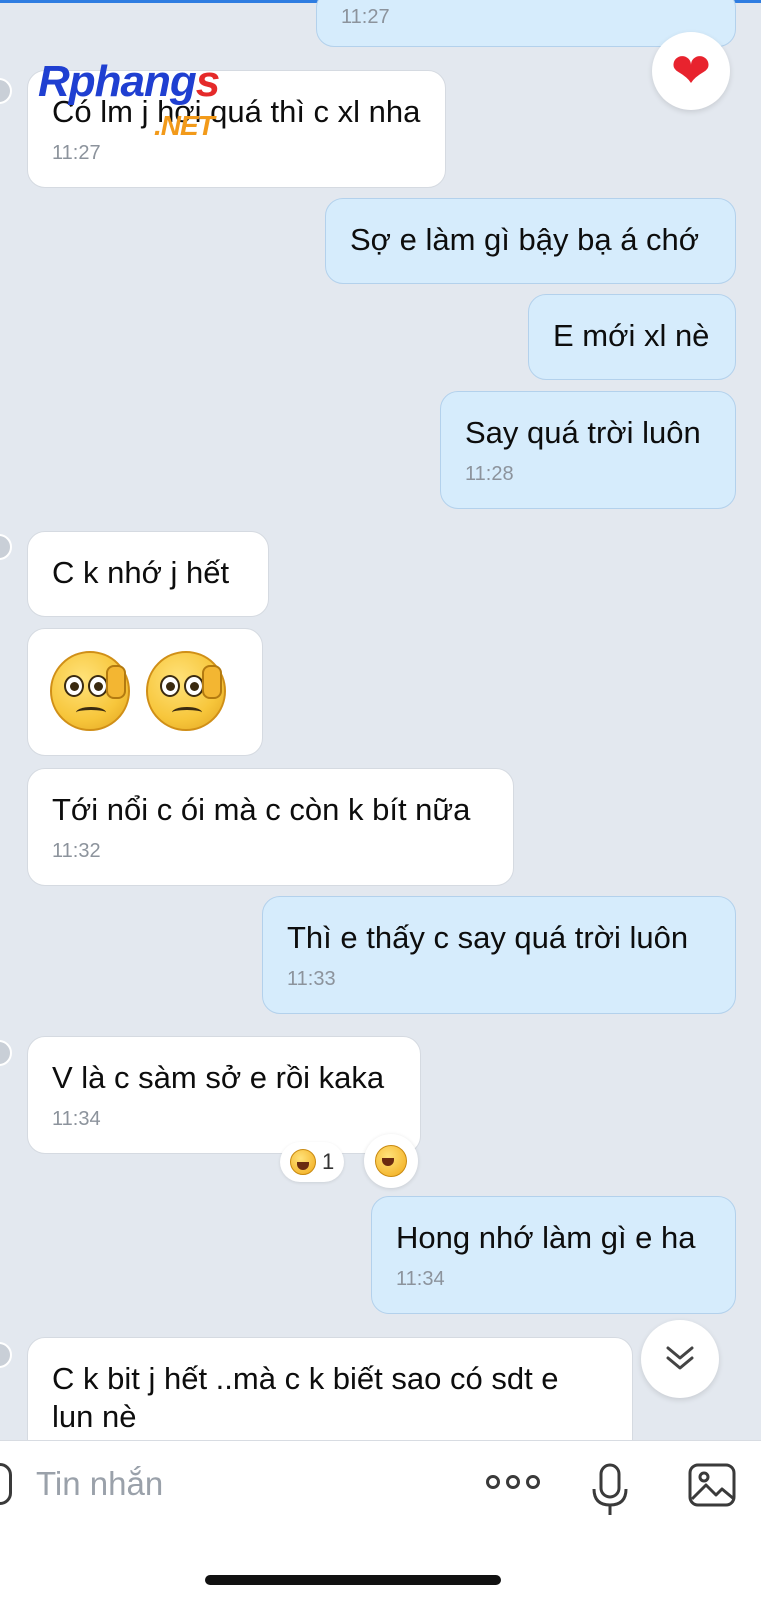 The height and width of the screenshot is (1601, 761). What do you see at coordinates (489, 474) in the screenshot?
I see `message-time: 11:28` at bounding box center [489, 474].